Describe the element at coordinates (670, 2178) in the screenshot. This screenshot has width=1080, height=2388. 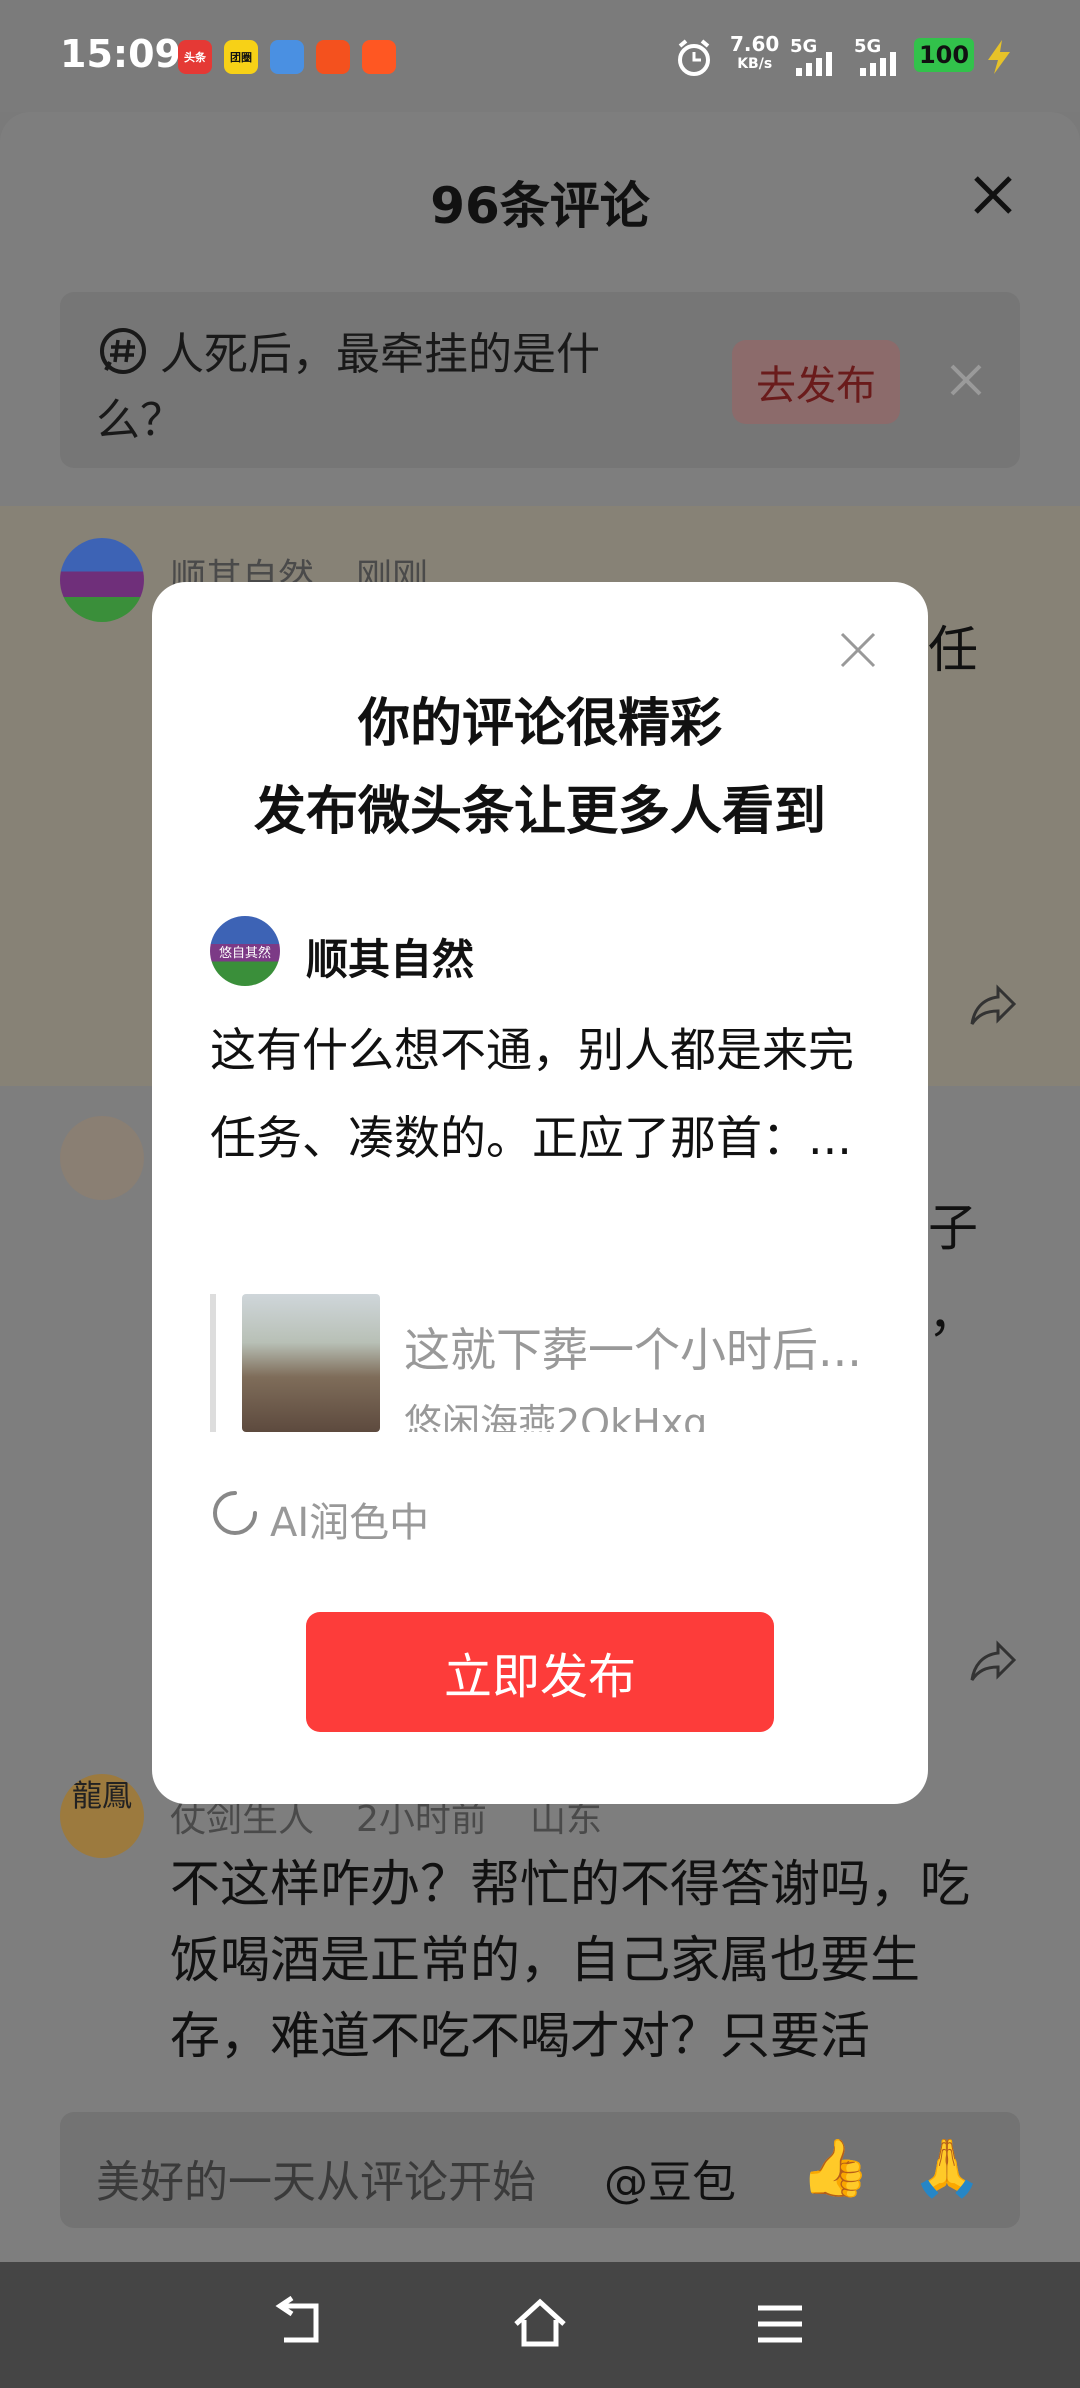
I see `mention-doubao-button: @豆包` at that location.